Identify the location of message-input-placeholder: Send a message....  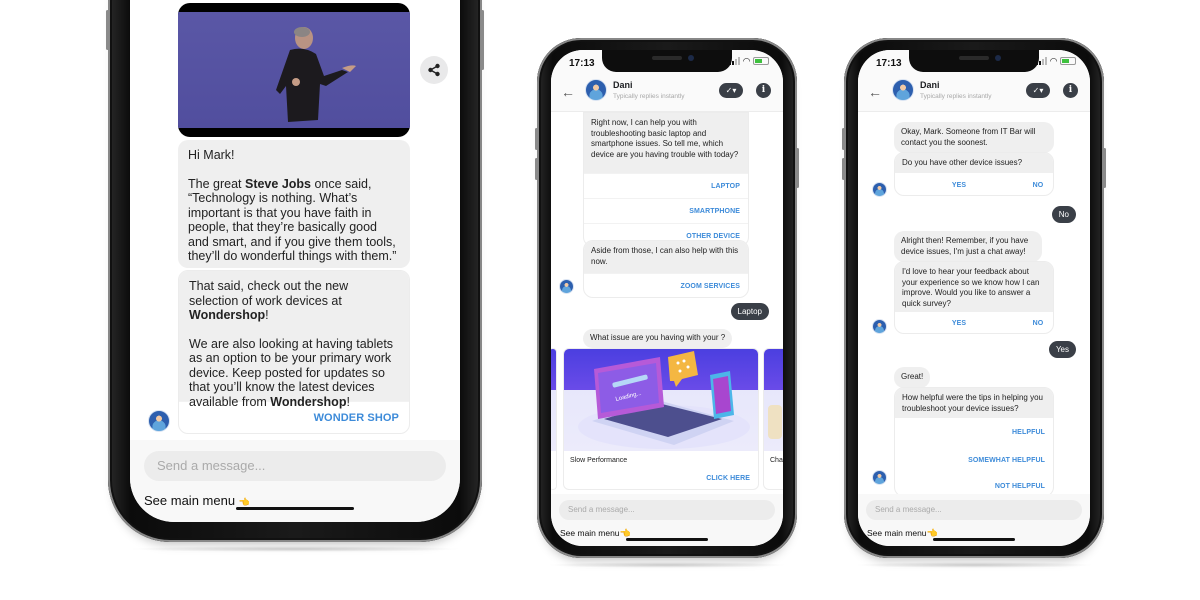
(908, 509).